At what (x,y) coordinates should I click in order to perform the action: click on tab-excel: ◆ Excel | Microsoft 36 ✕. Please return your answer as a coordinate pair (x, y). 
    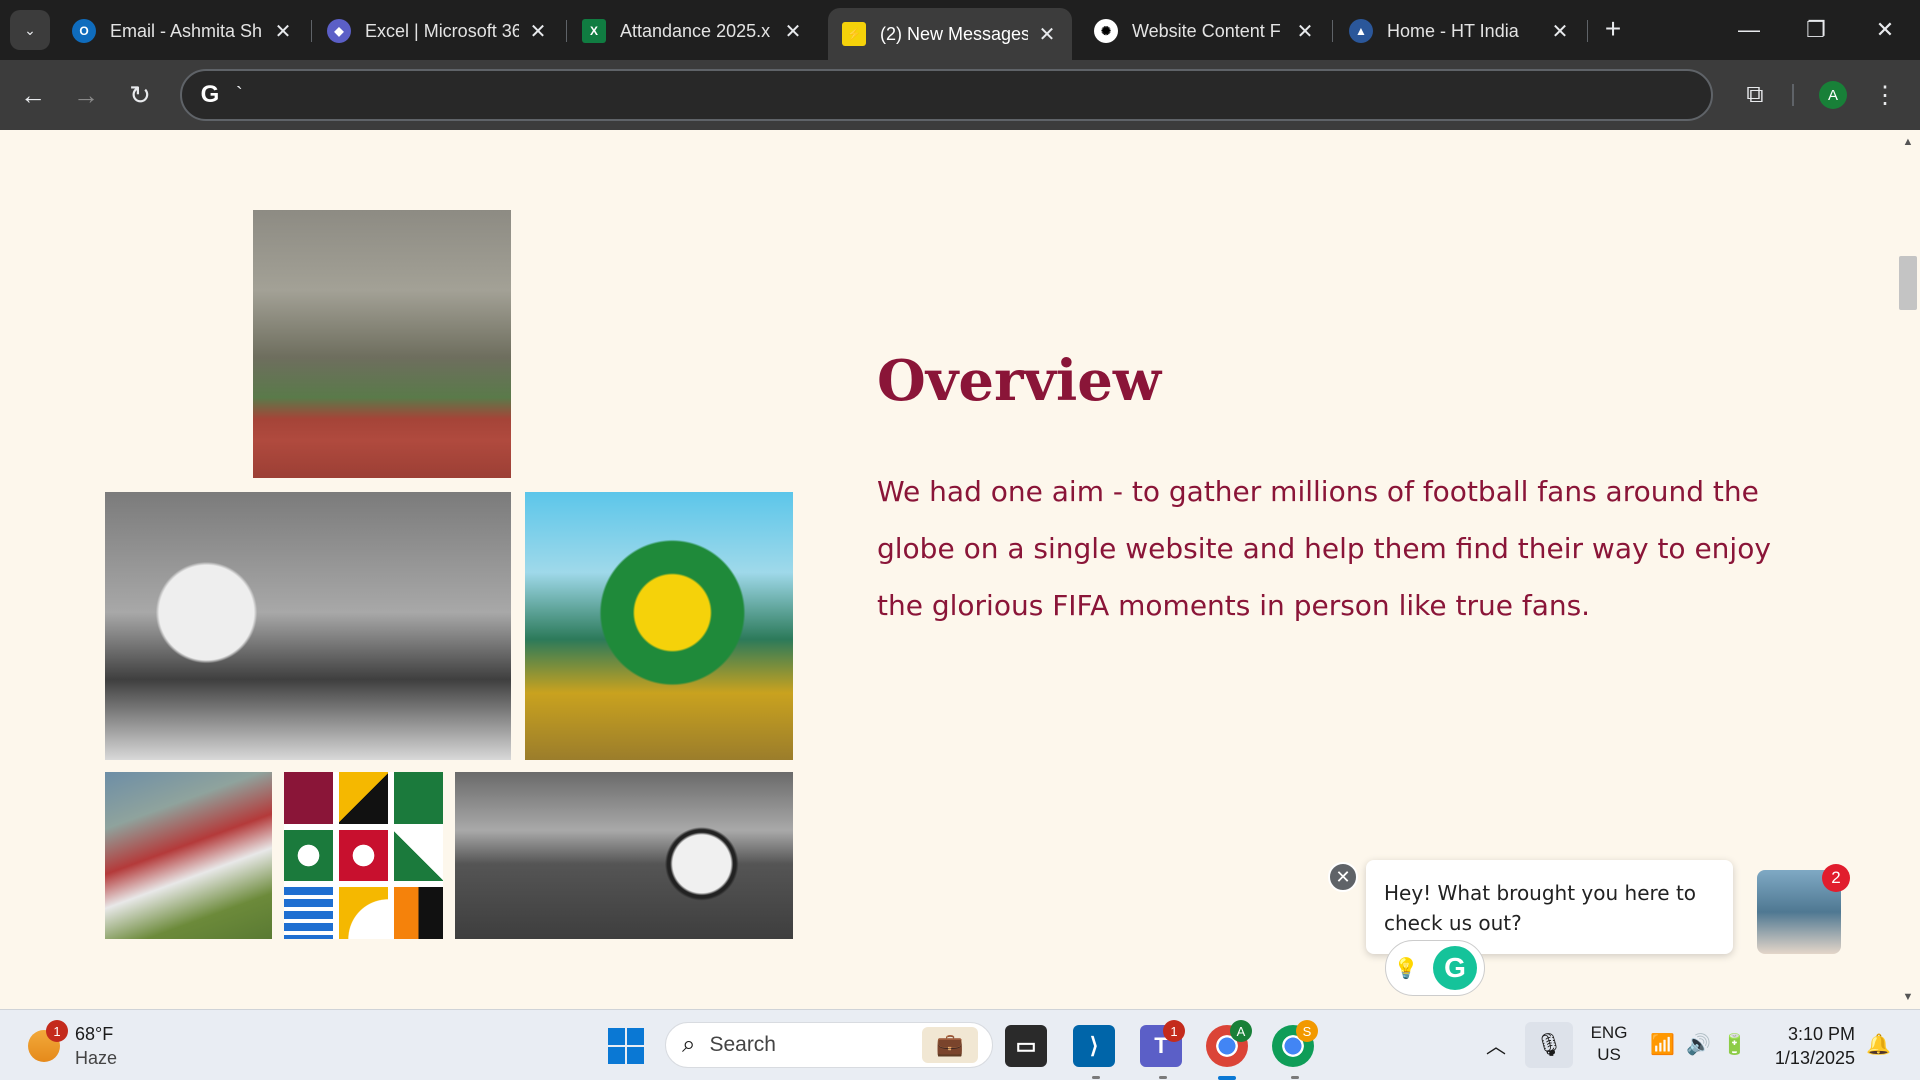
    Looking at the image, I should click on (438, 31).